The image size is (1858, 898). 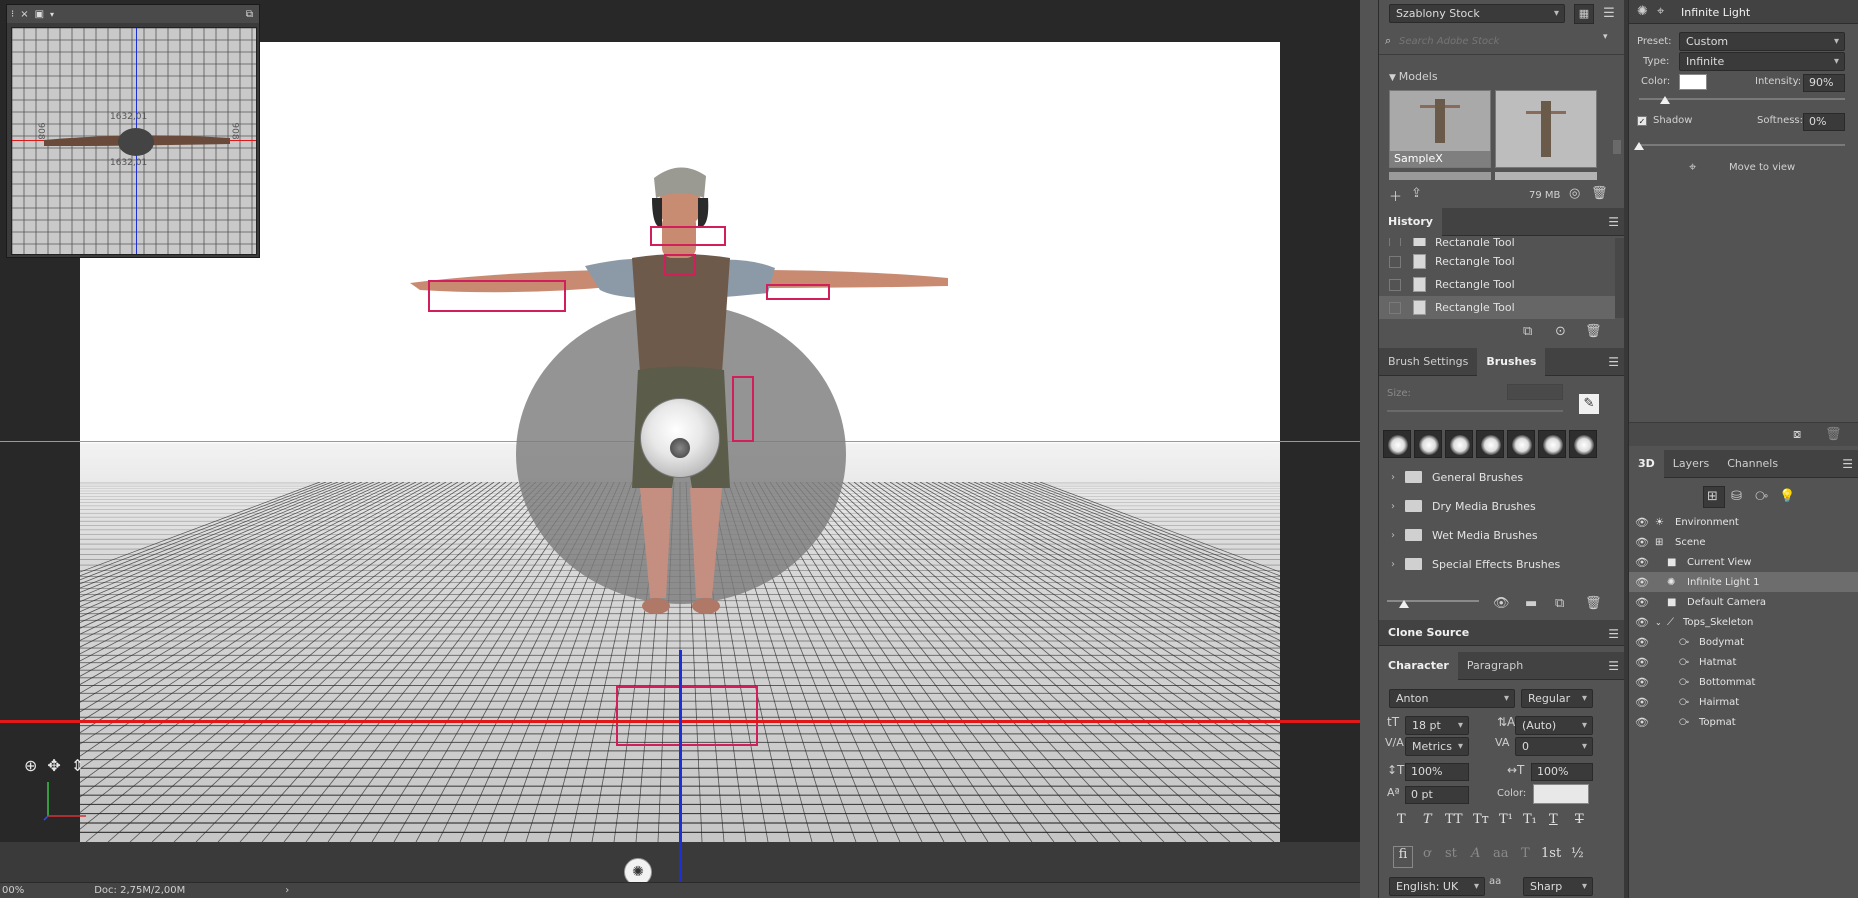 I want to click on language-dropdown: English: UK ▾, so click(x=1437, y=886).